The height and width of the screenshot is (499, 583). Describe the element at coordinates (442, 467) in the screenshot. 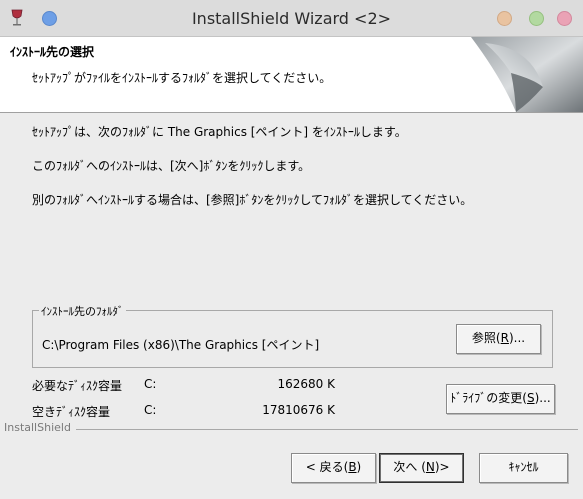

I see `next-label-post: )>` at that location.